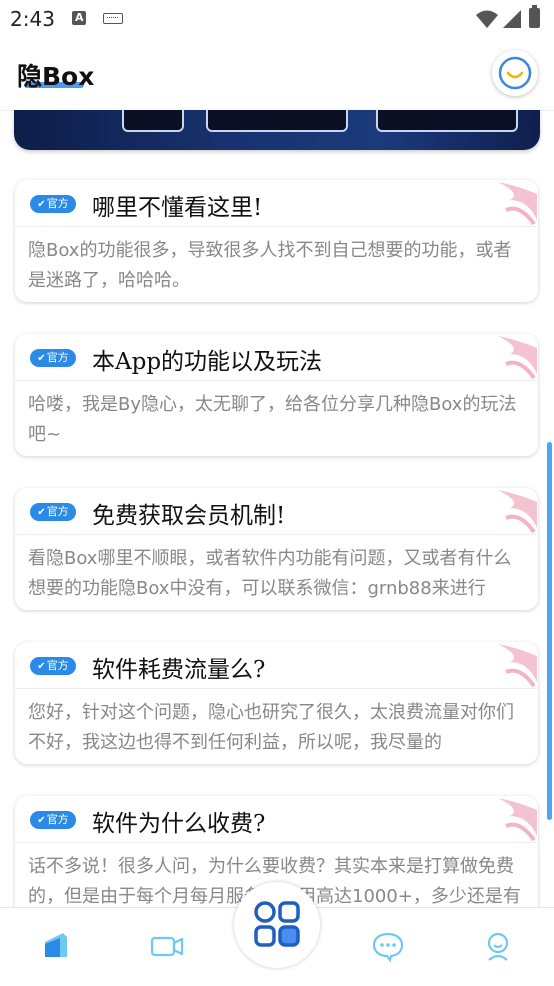 The image size is (554, 986). Describe the element at coordinates (56, 76) in the screenshot. I see `app-title: 隐Box` at that location.